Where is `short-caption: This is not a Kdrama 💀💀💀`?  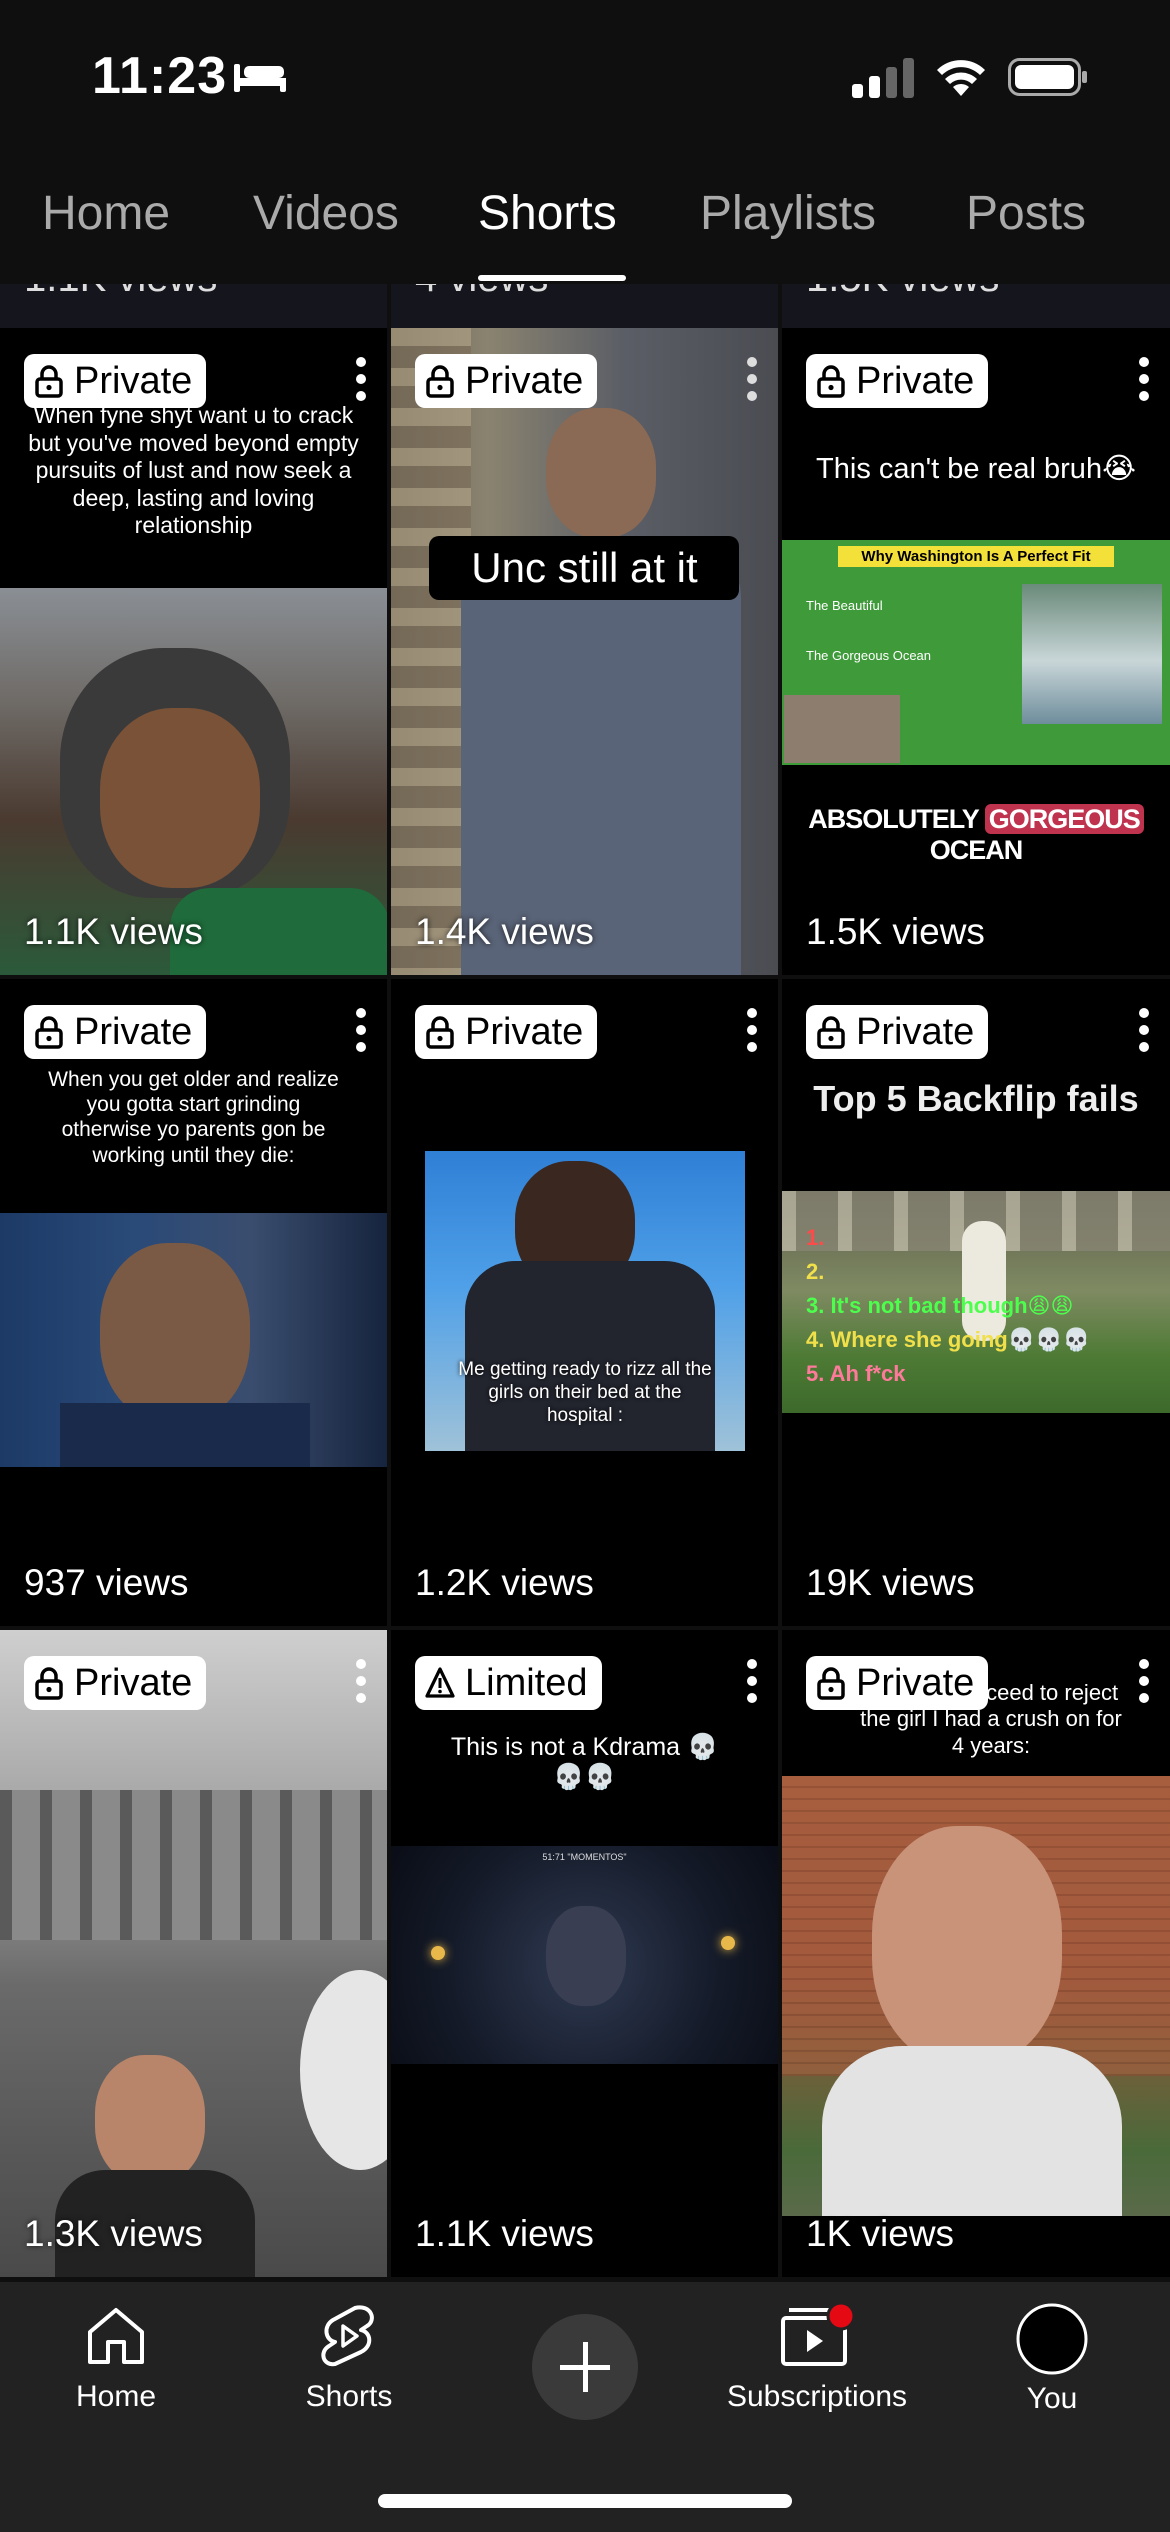 short-caption: This is not a Kdrama 💀💀💀 is located at coordinates (584, 1762).